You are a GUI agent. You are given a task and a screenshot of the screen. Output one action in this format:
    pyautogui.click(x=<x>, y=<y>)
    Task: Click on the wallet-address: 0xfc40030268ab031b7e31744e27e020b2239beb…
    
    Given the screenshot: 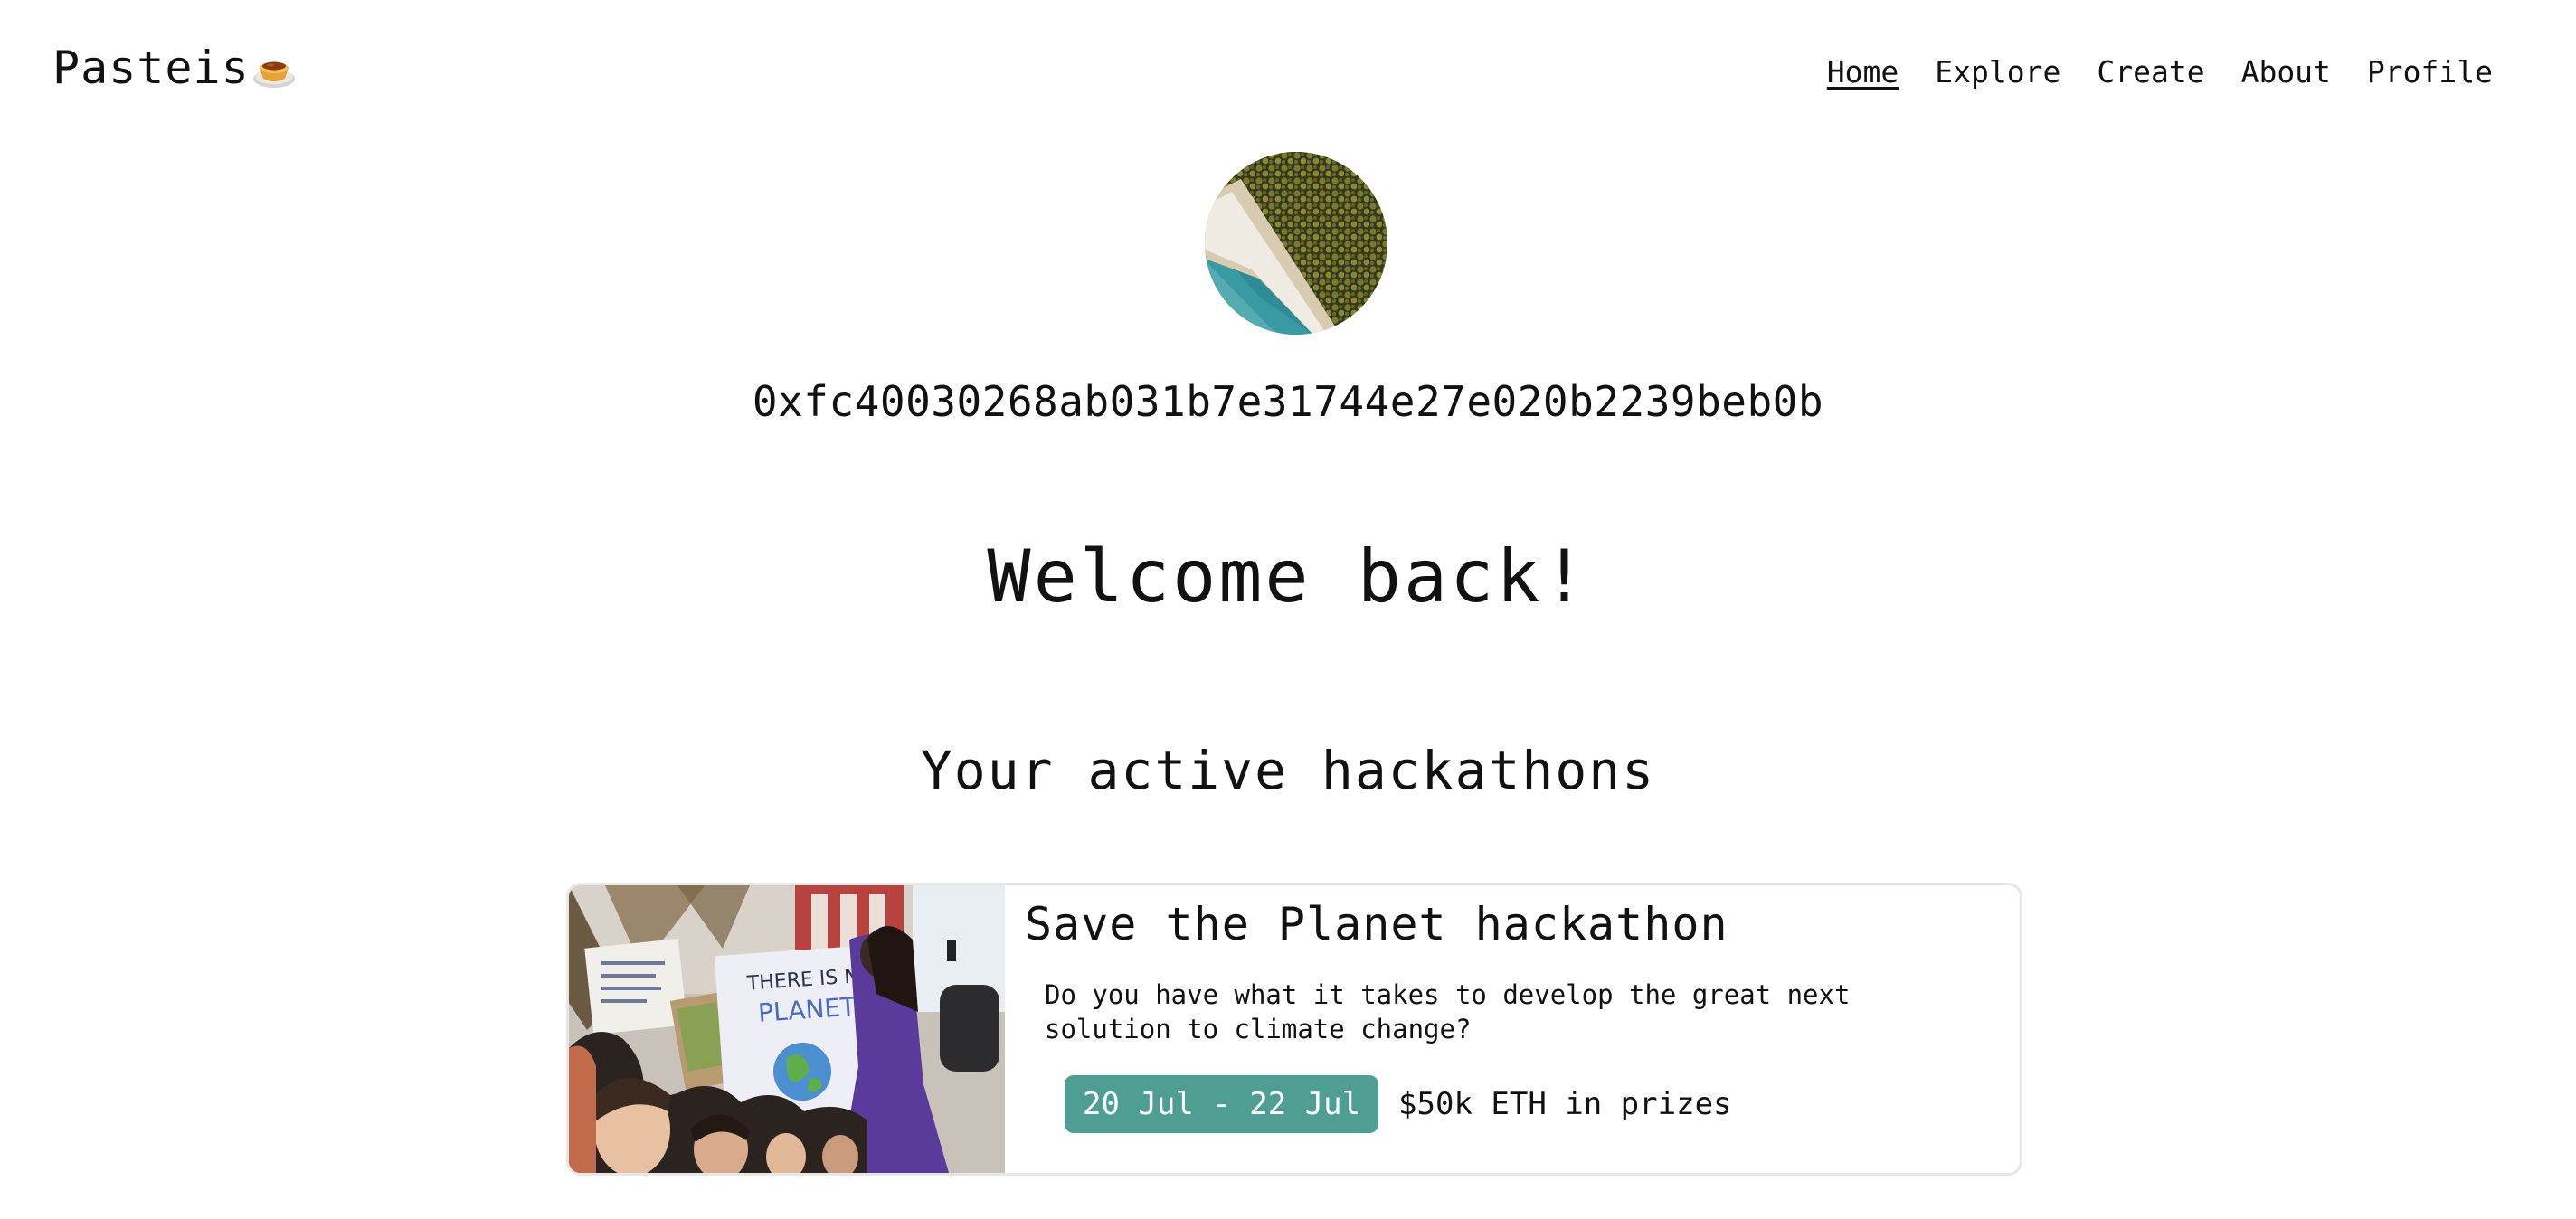 What is the action you would take?
    pyautogui.click(x=1288, y=401)
    